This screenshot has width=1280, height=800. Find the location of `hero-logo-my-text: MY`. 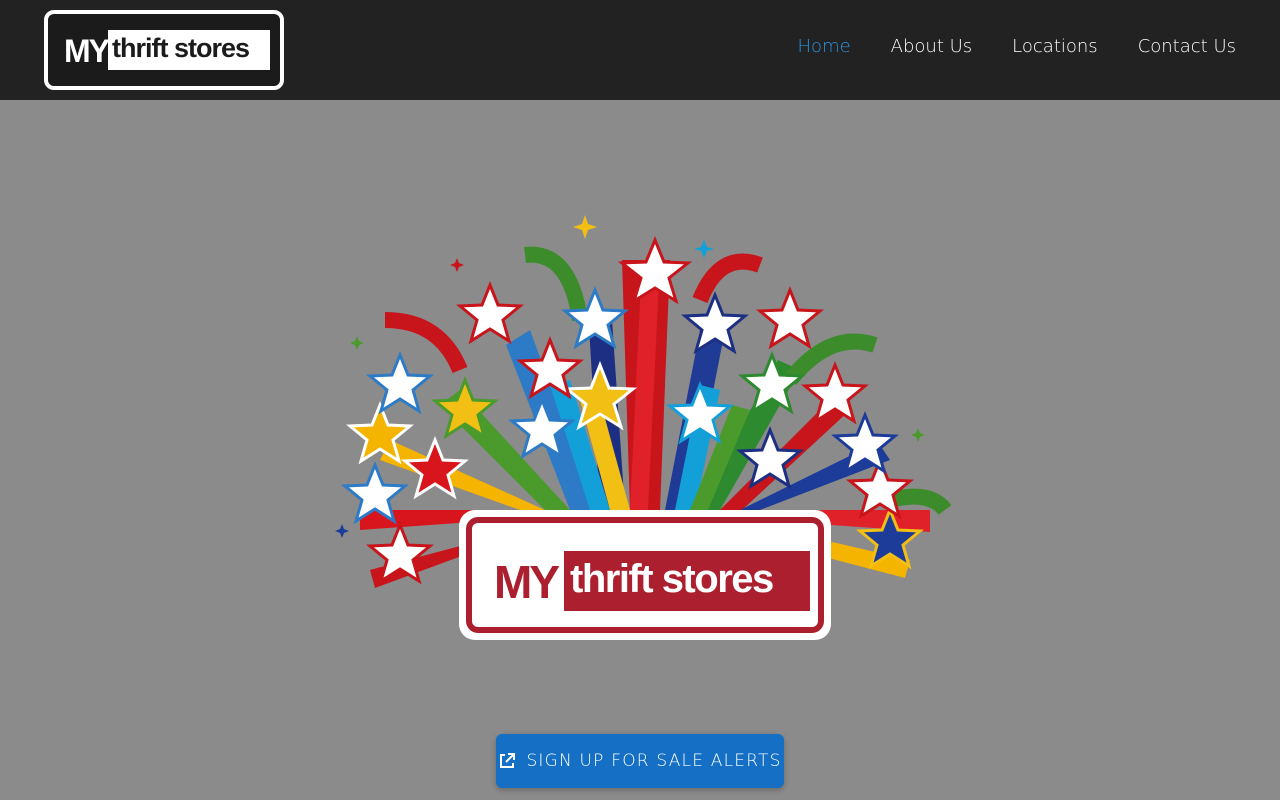

hero-logo-my-text: MY is located at coordinates (527, 582).